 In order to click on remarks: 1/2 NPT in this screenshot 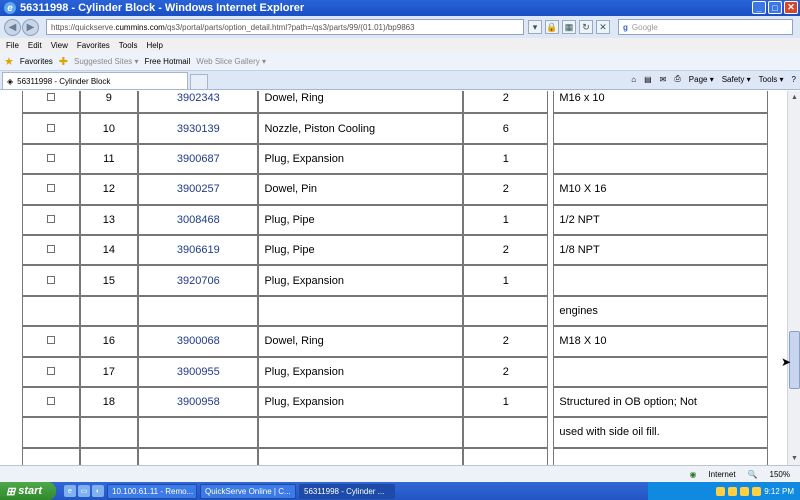, I will do `click(579, 219)`.